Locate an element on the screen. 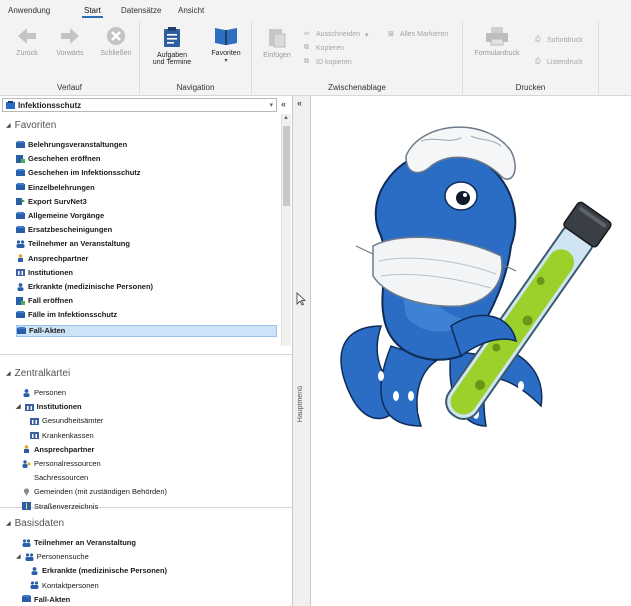  tree-item: Export SurvNet3 is located at coordinates (51, 201).